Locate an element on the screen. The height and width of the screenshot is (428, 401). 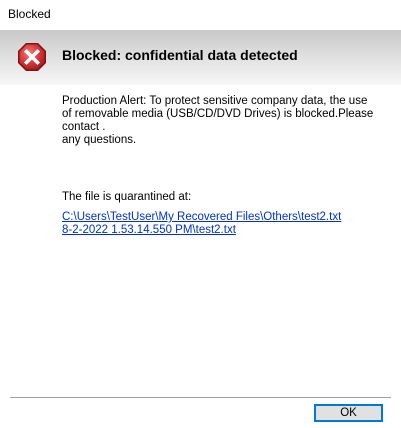
title-bar: Blocked is located at coordinates (200, 15).